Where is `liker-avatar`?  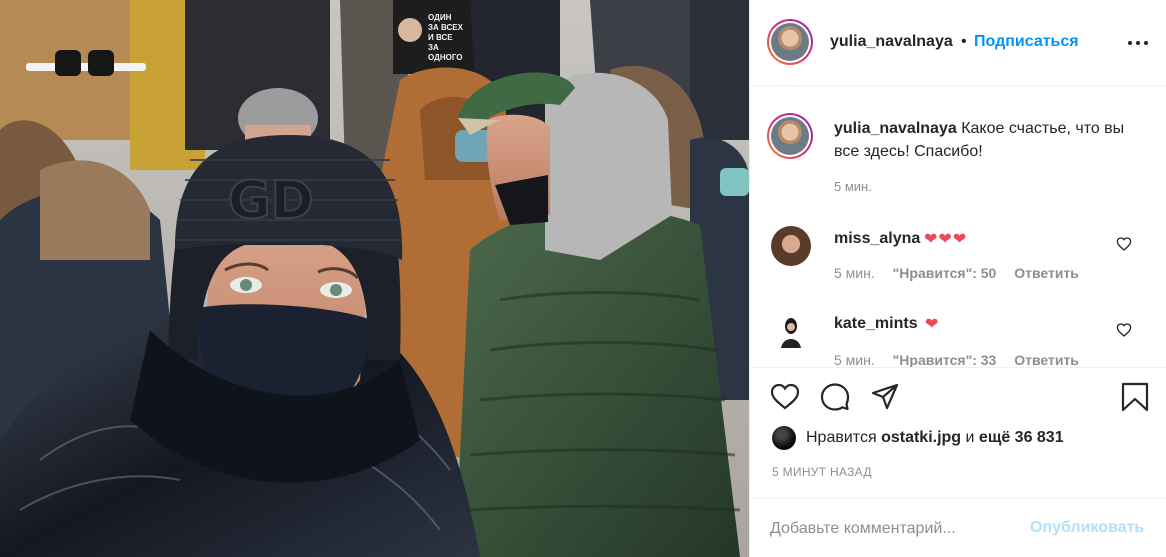 liker-avatar is located at coordinates (784, 438).